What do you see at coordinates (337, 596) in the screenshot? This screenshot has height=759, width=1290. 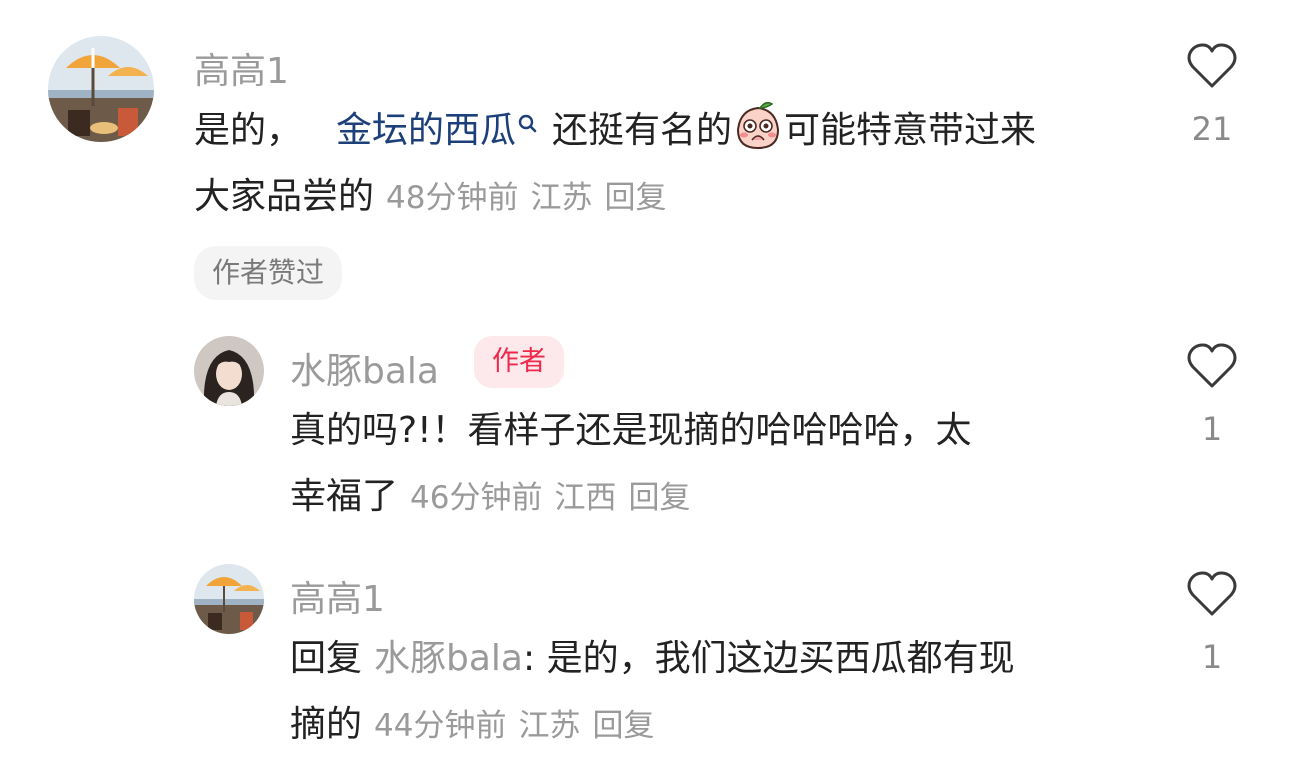 I see `username: 高高1` at bounding box center [337, 596].